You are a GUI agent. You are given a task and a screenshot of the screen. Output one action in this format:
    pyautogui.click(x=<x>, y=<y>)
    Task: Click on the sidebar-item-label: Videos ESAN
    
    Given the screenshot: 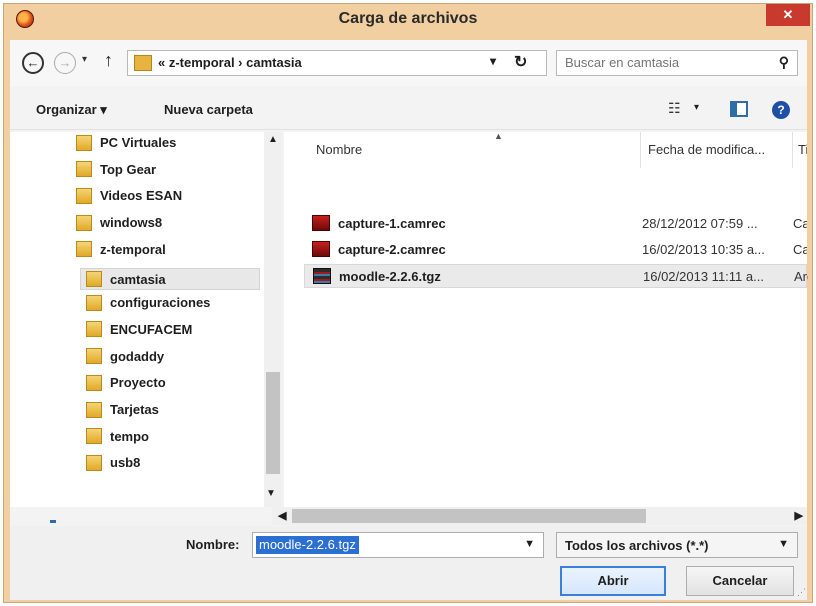 What is the action you would take?
    pyautogui.click(x=141, y=196)
    